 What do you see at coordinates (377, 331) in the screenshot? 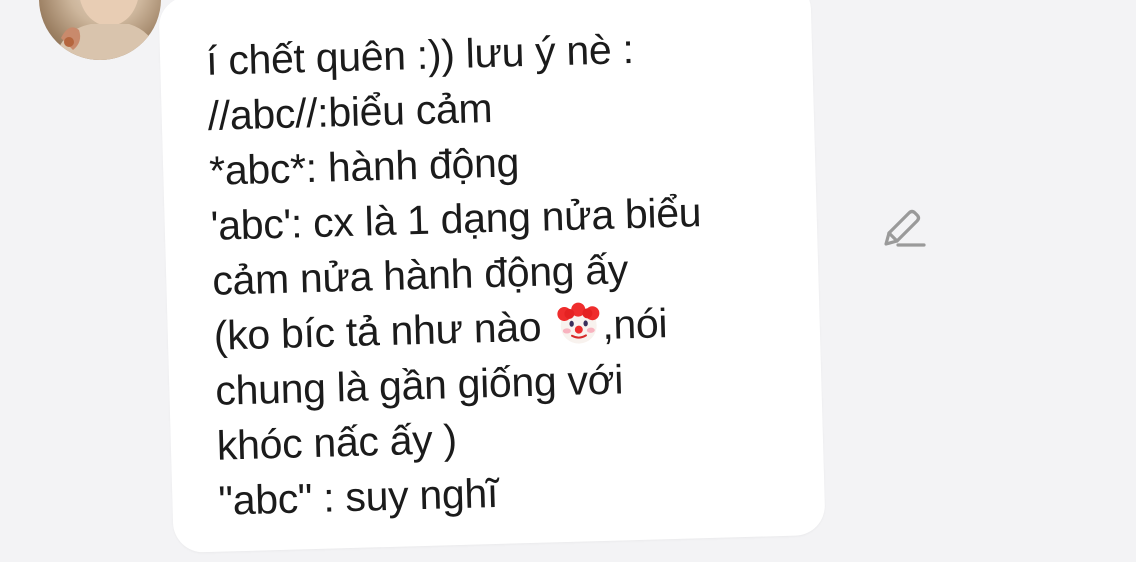
I see `message-line-part: (ko bíc tả như nào` at bounding box center [377, 331].